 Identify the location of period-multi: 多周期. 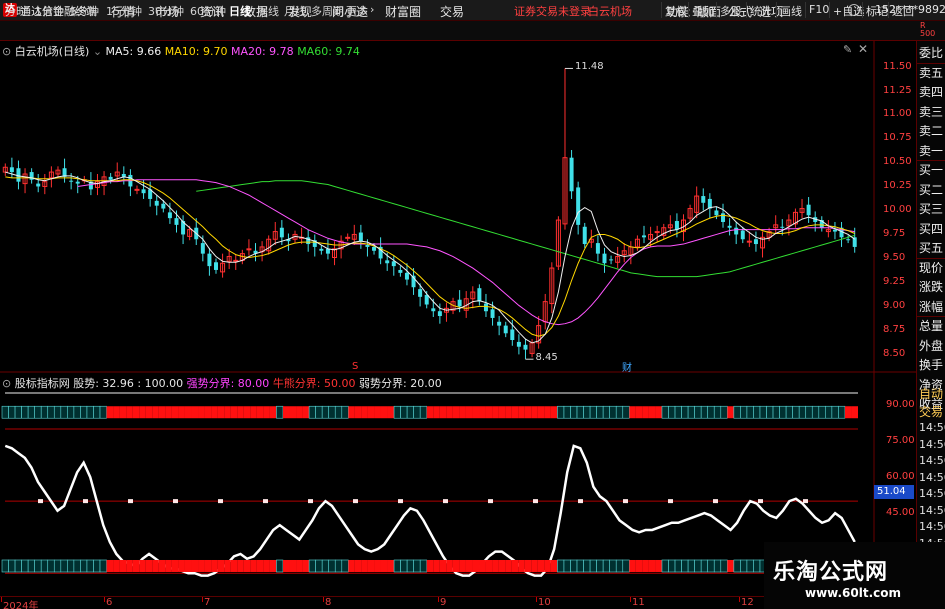
(327, 11).